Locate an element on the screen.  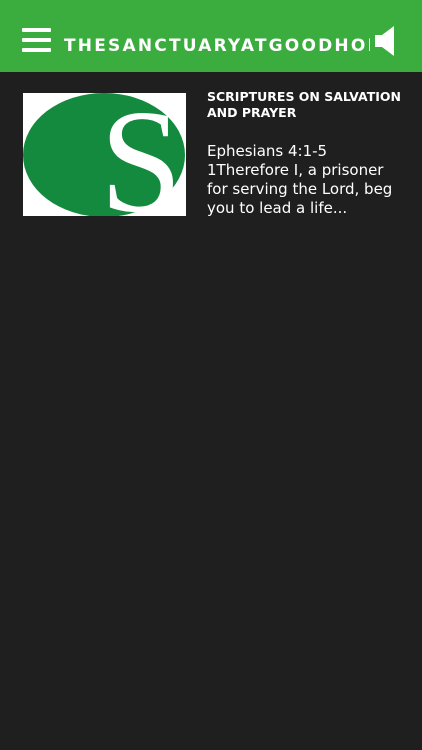
speaker-icon is located at coordinates (385, 41).